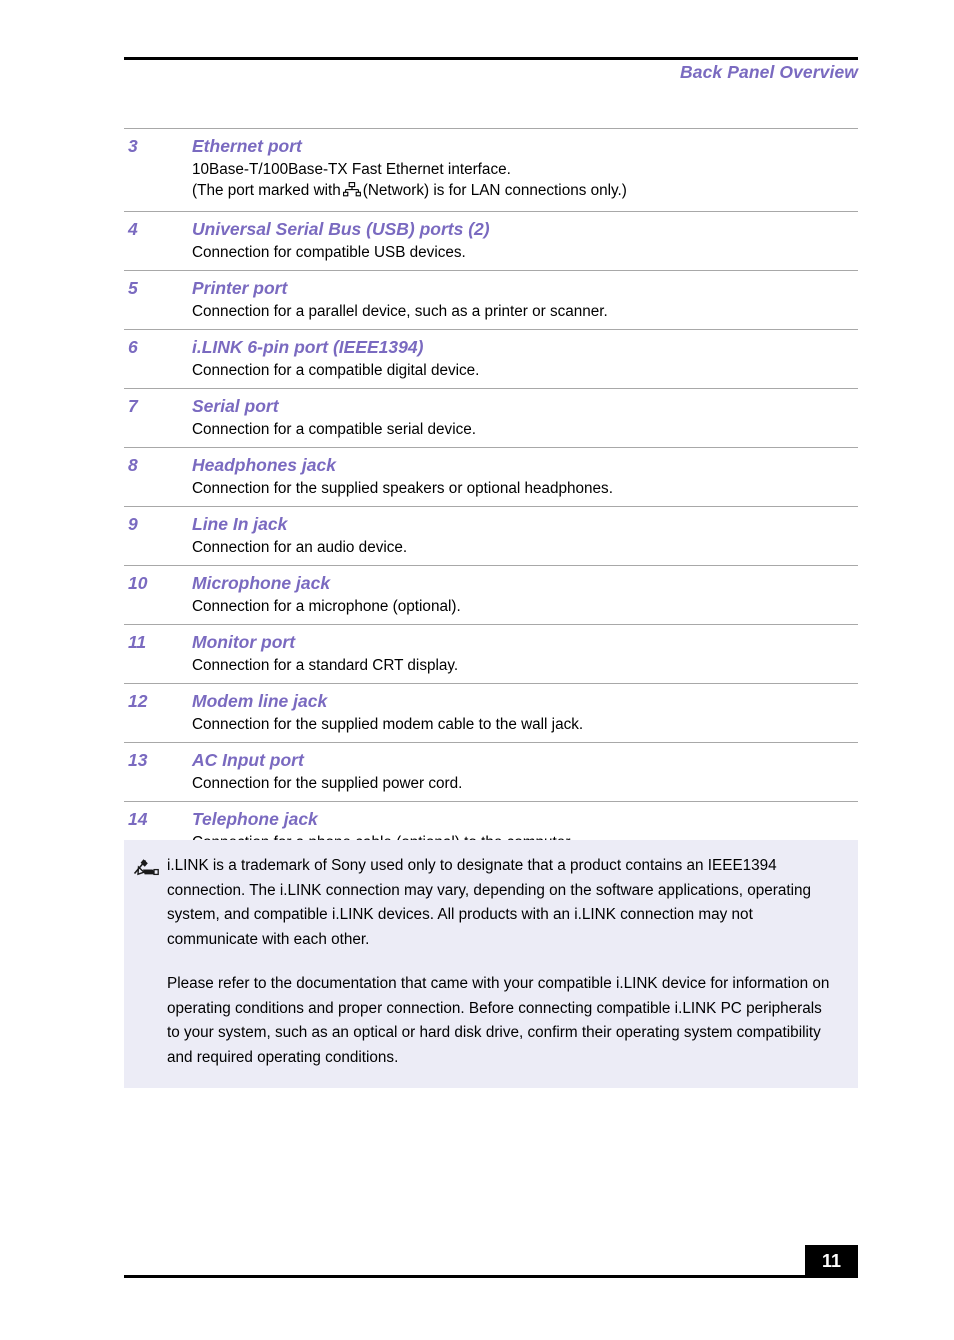 The image size is (954, 1340). What do you see at coordinates (138, 760) in the screenshot?
I see `port-number: 13` at bounding box center [138, 760].